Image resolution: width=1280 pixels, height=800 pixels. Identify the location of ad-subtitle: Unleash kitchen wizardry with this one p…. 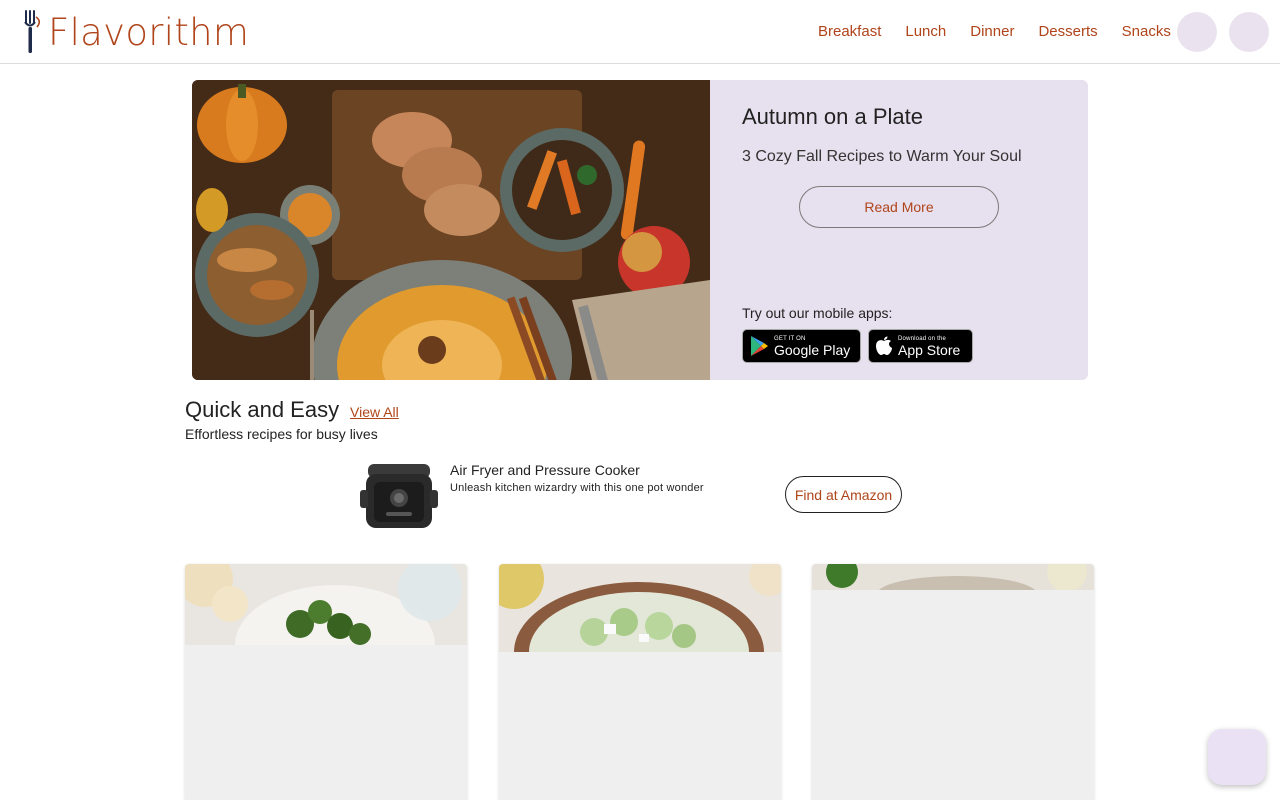
(577, 488).